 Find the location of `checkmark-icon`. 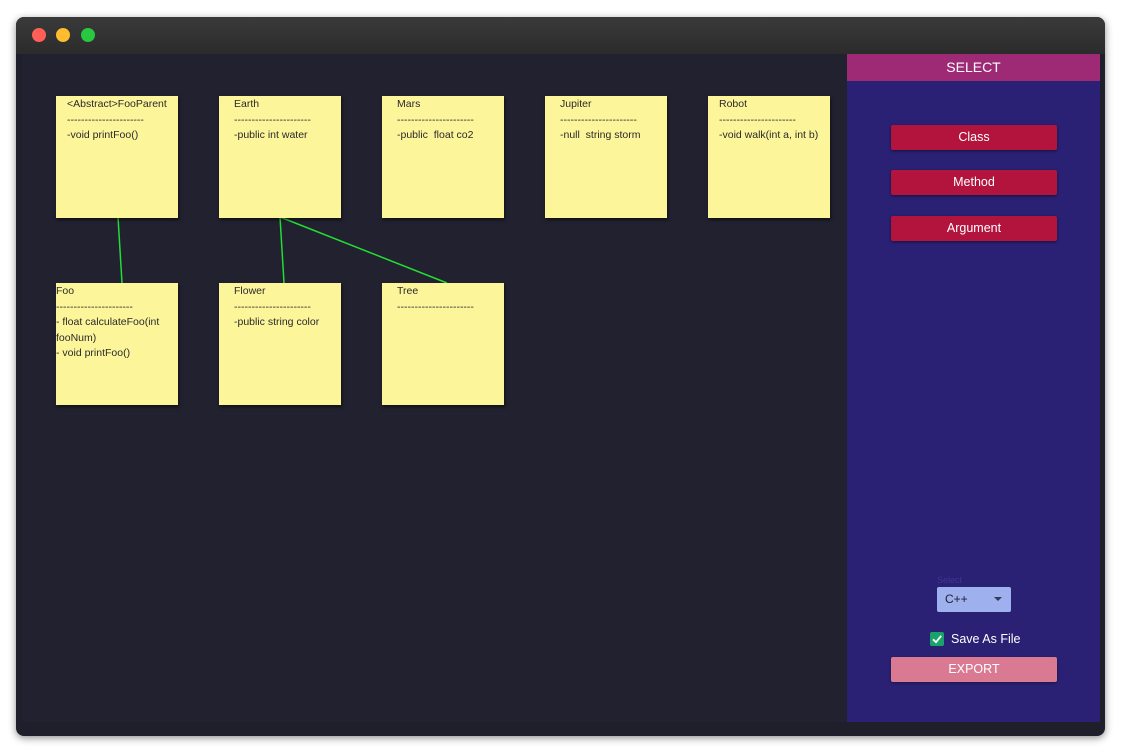

checkmark-icon is located at coordinates (937, 639).